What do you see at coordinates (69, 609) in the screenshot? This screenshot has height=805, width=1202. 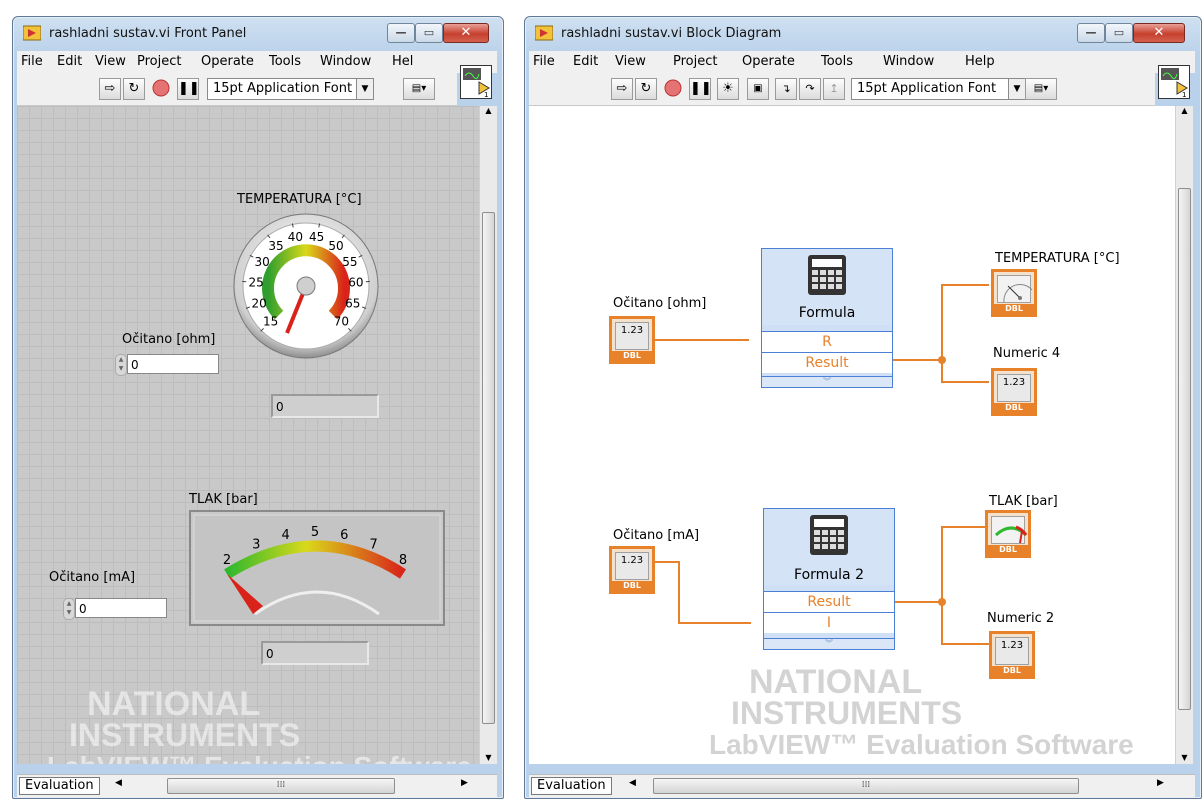 I see `ma-increment-decrement: ▲ ▼` at bounding box center [69, 609].